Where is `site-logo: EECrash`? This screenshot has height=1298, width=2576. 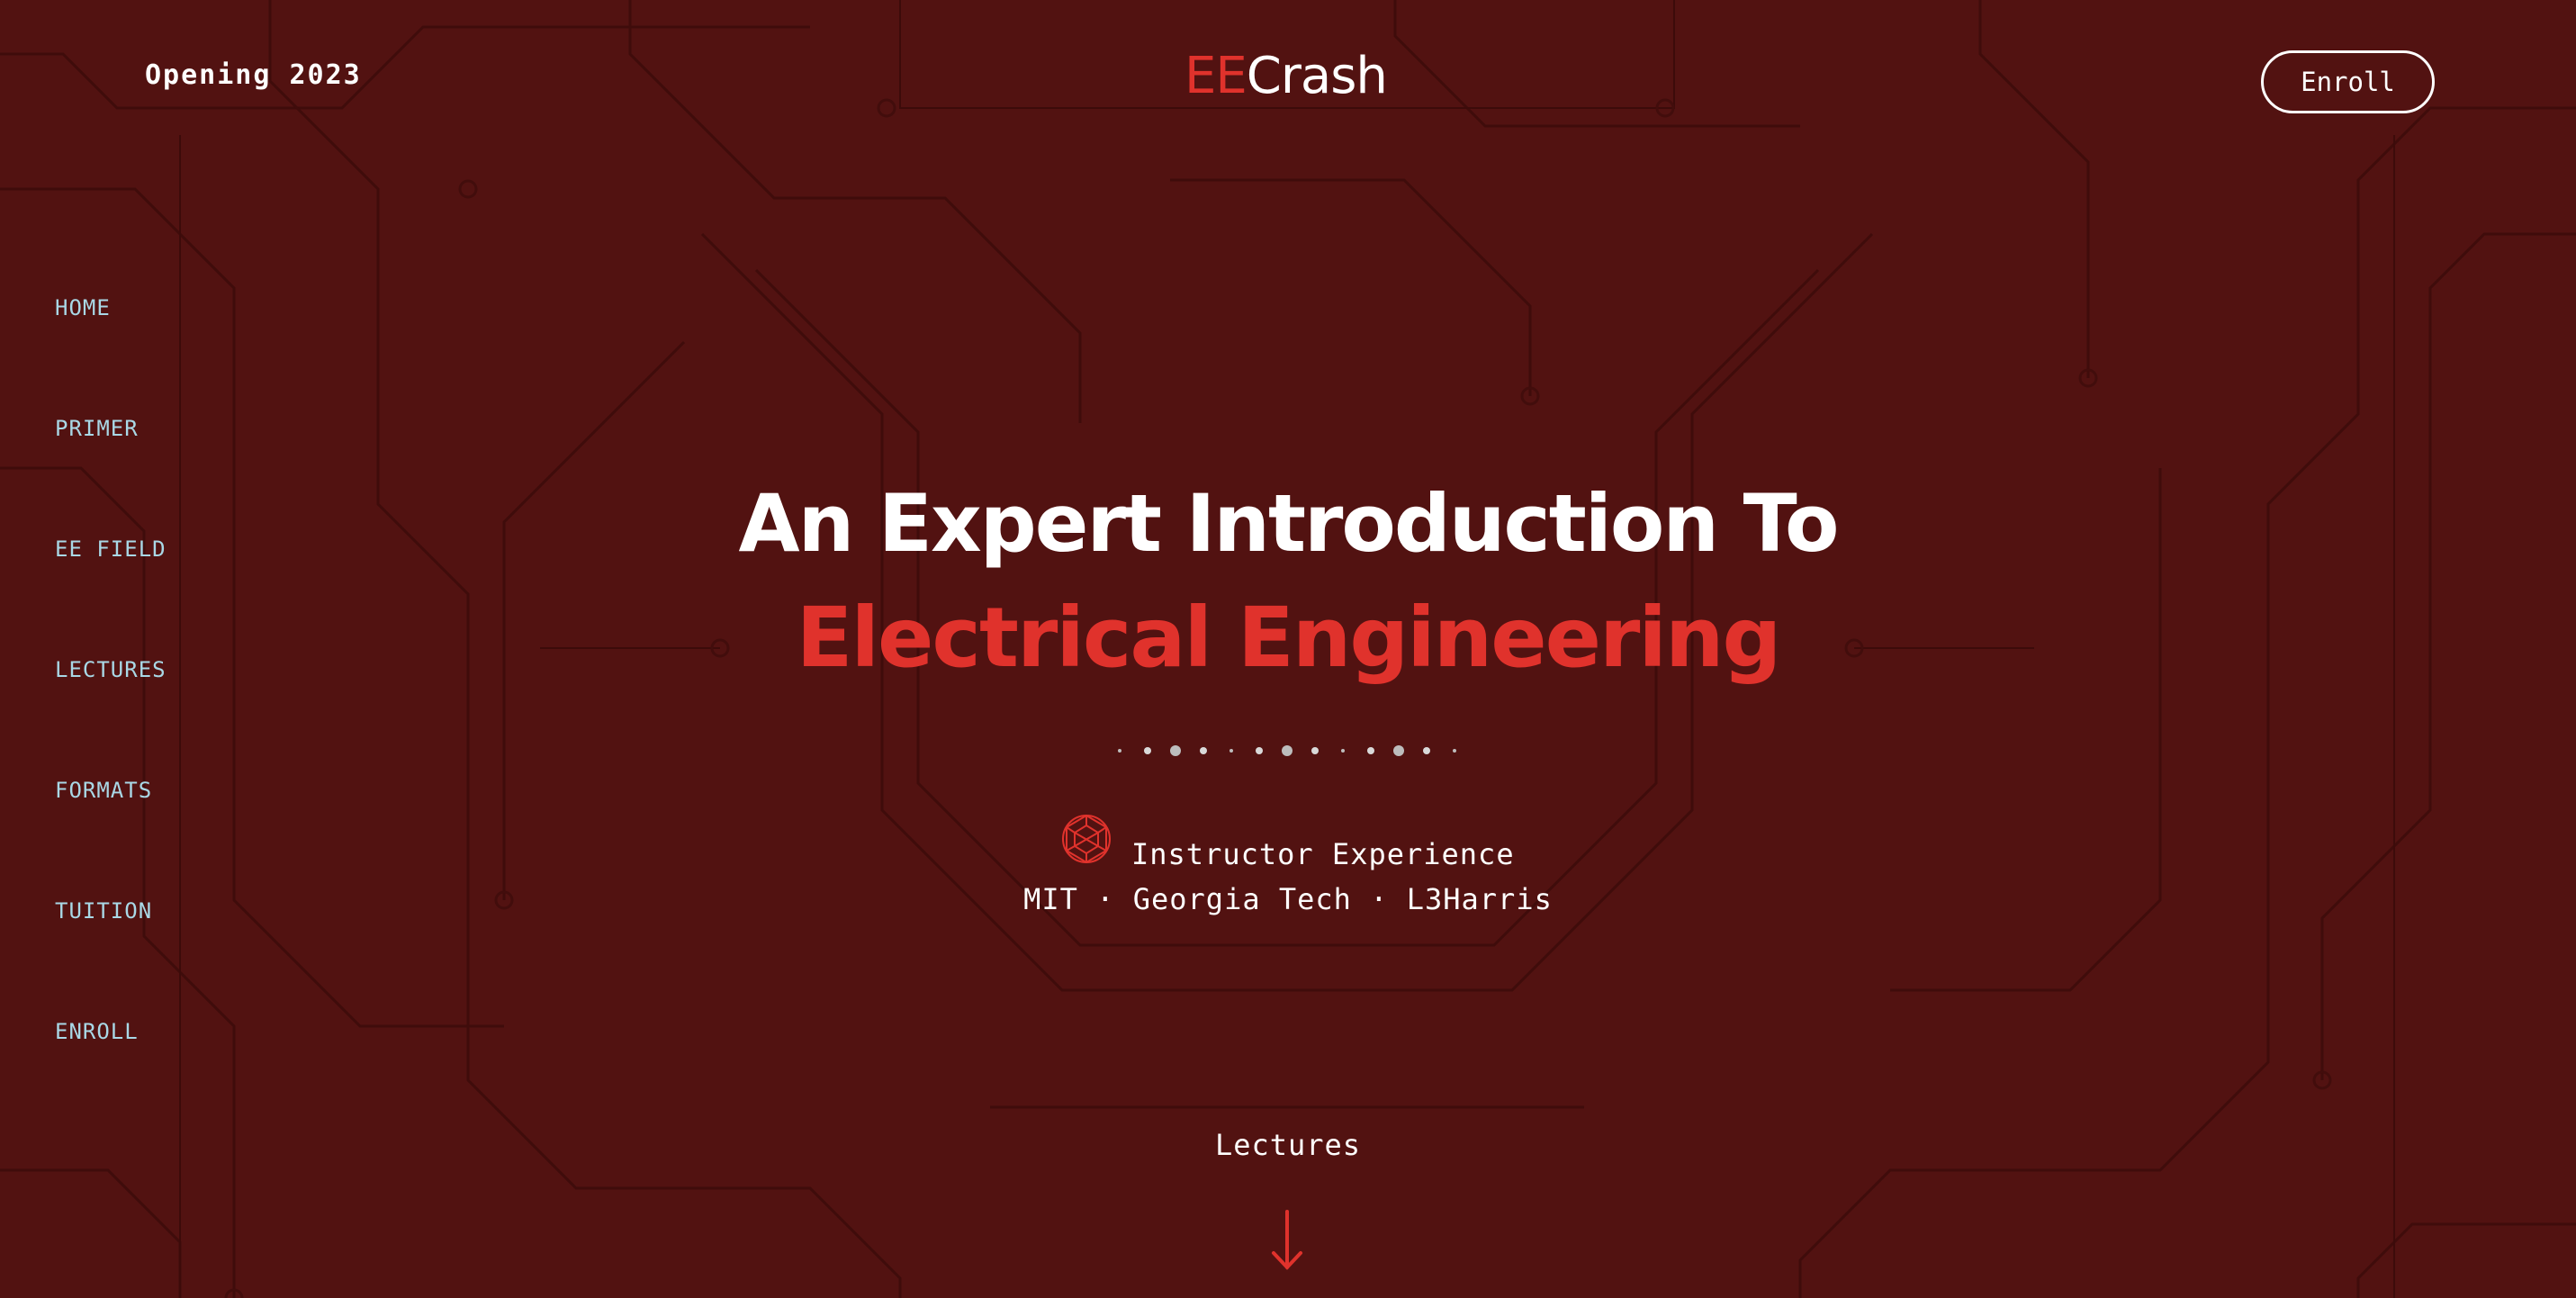 site-logo: EECrash is located at coordinates (1286, 76).